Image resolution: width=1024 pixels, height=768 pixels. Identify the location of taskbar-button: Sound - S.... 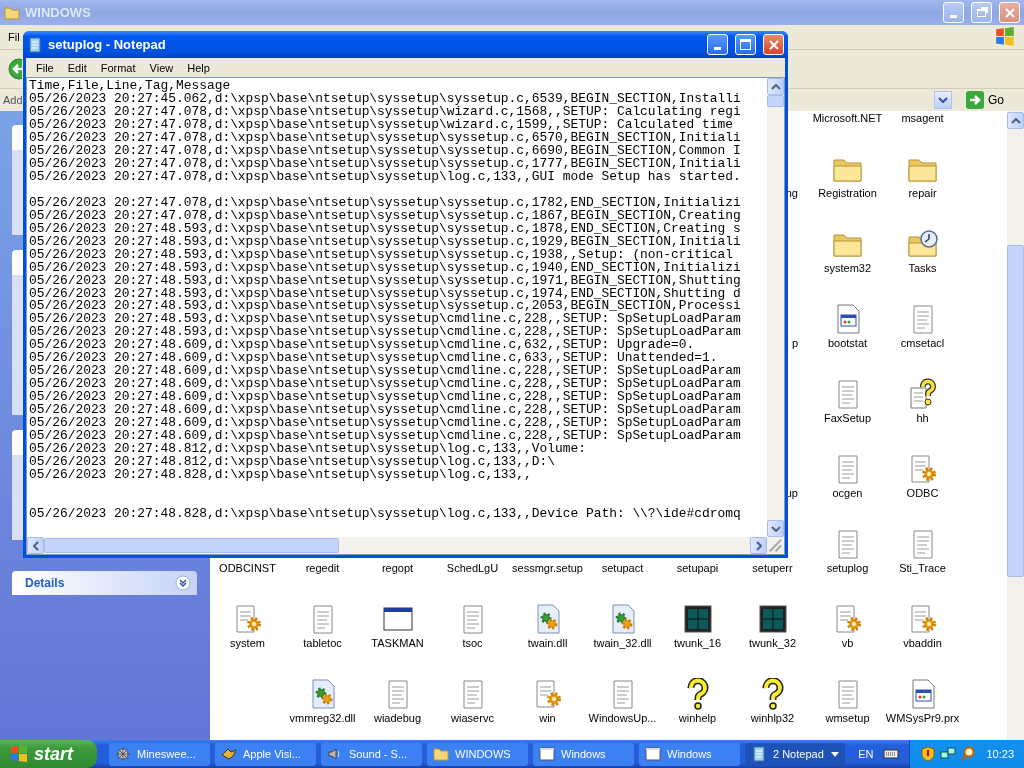
(371, 754).